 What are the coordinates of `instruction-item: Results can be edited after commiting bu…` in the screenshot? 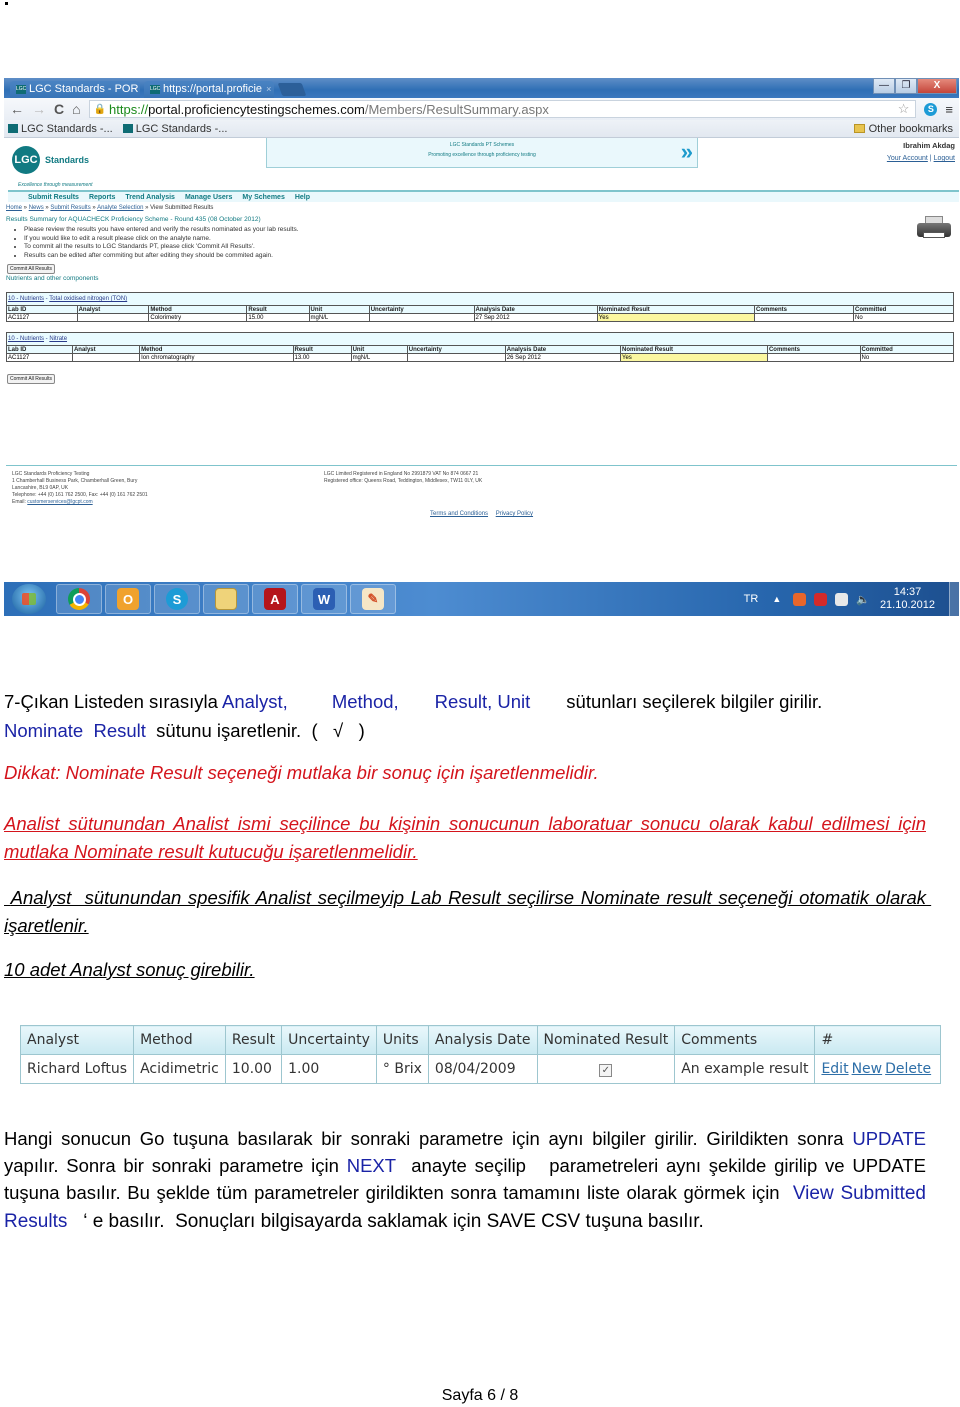 It's located at (161, 256).